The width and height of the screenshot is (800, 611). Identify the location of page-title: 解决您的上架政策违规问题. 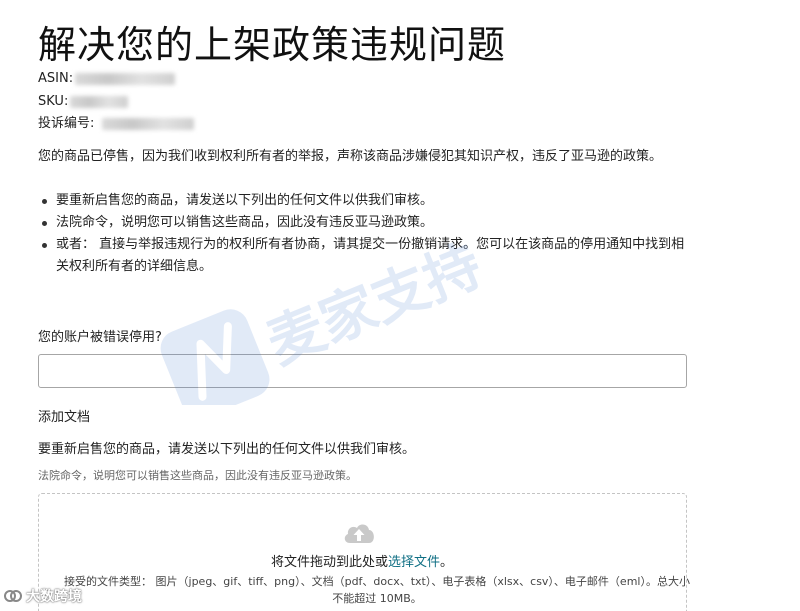
(272, 45).